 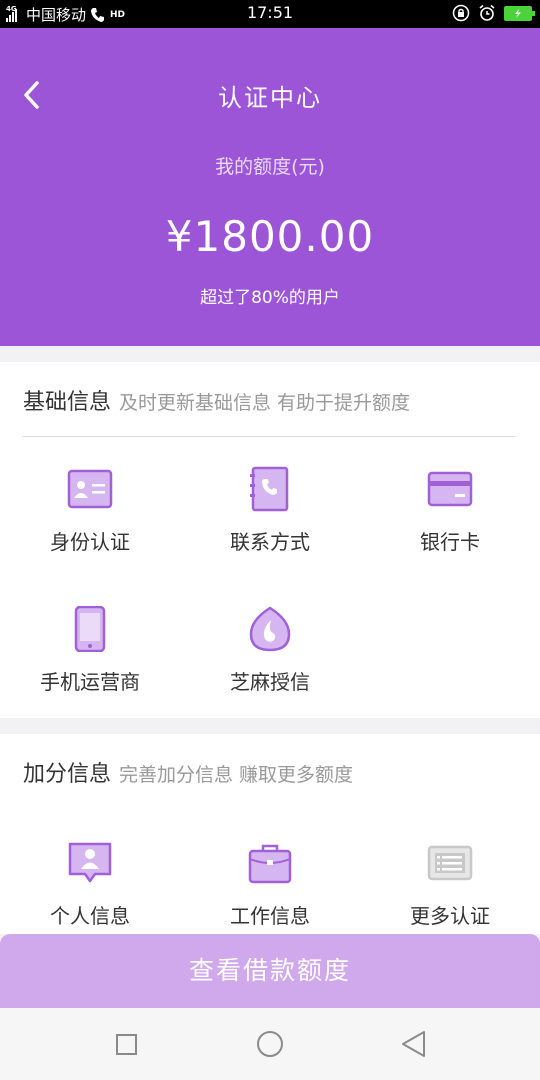 What do you see at coordinates (269, 436) in the screenshot?
I see `divider` at bounding box center [269, 436].